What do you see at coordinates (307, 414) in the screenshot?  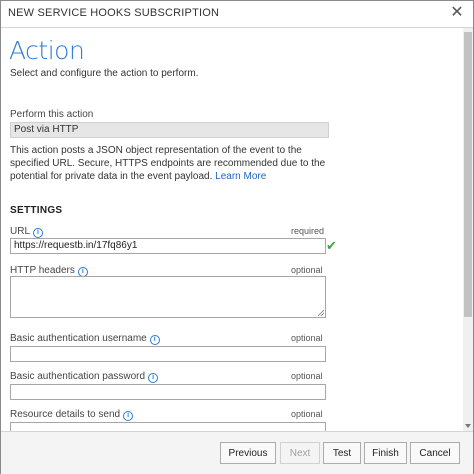 I see `resource-details-optional-tag: optional` at bounding box center [307, 414].